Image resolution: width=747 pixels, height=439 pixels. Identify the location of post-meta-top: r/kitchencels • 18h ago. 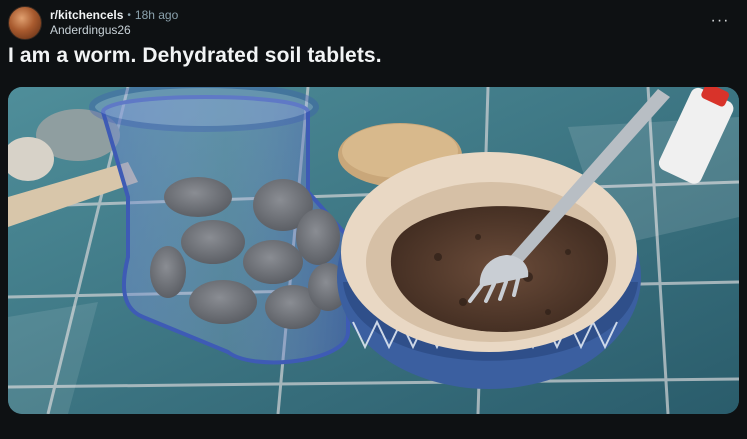
(114, 15).